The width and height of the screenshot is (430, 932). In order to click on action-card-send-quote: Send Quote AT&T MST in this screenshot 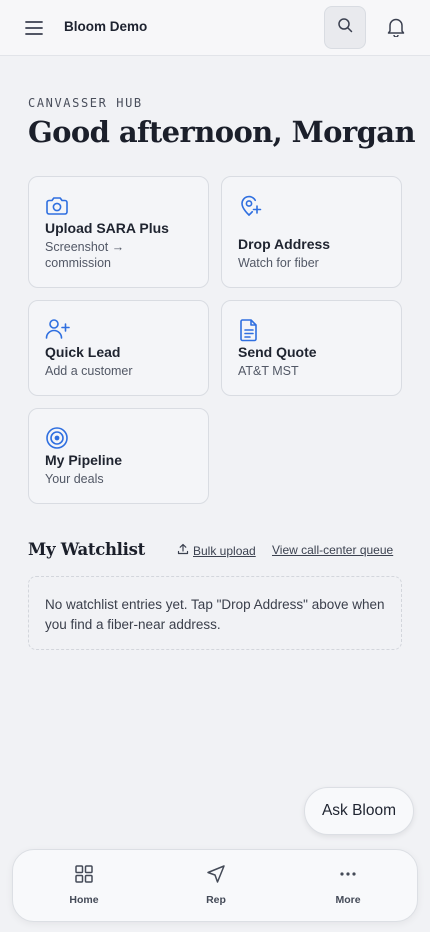, I will do `click(311, 348)`.